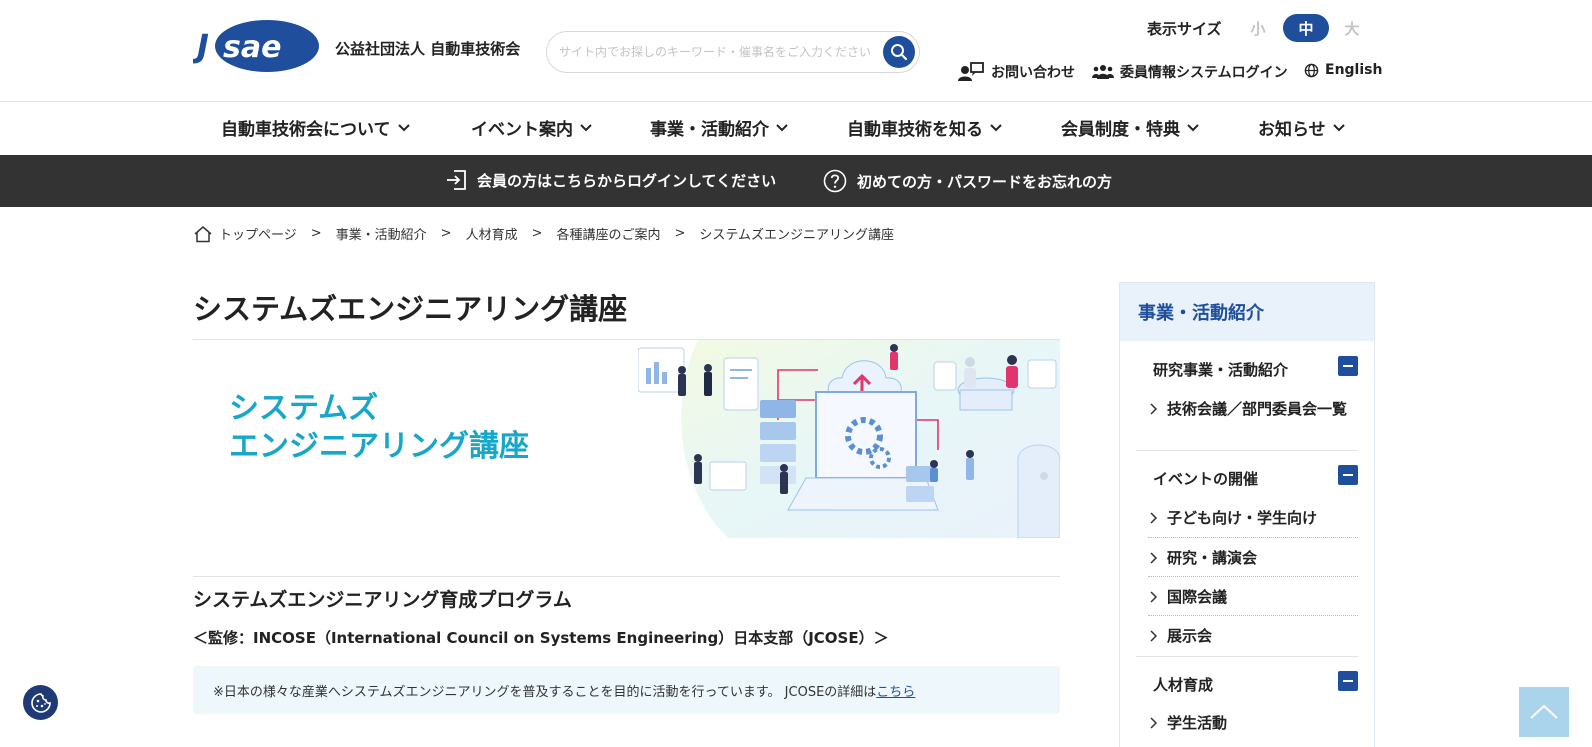 This screenshot has width=1592, height=747. Describe the element at coordinates (1242, 518) in the screenshot. I see `side-item-label: 子ども向け・学生向け` at that location.